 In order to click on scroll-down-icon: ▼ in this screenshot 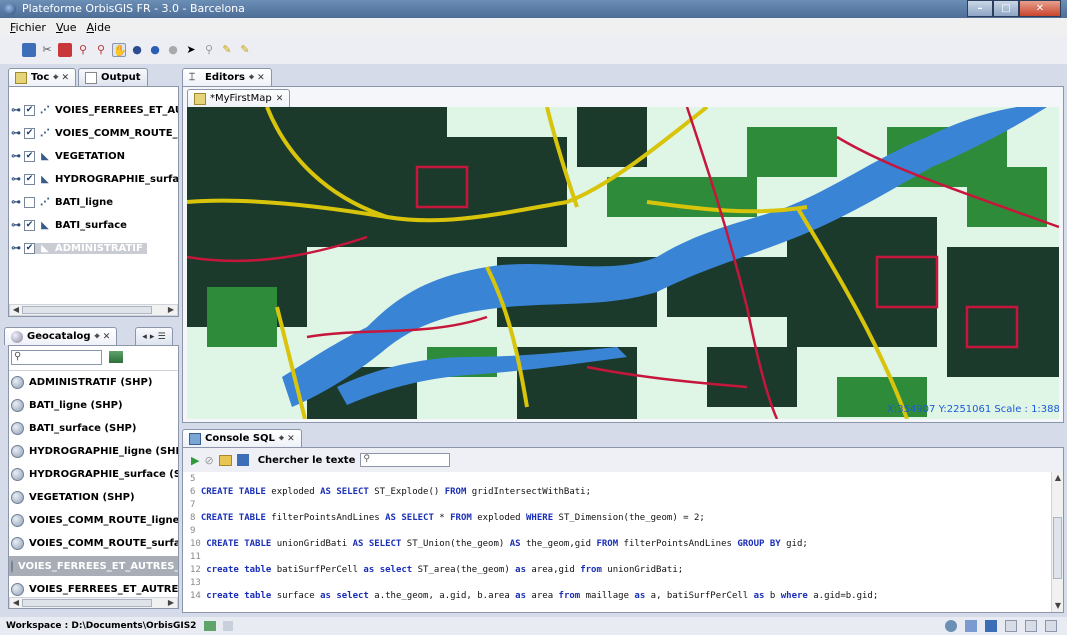, I will do `click(1058, 606)`.